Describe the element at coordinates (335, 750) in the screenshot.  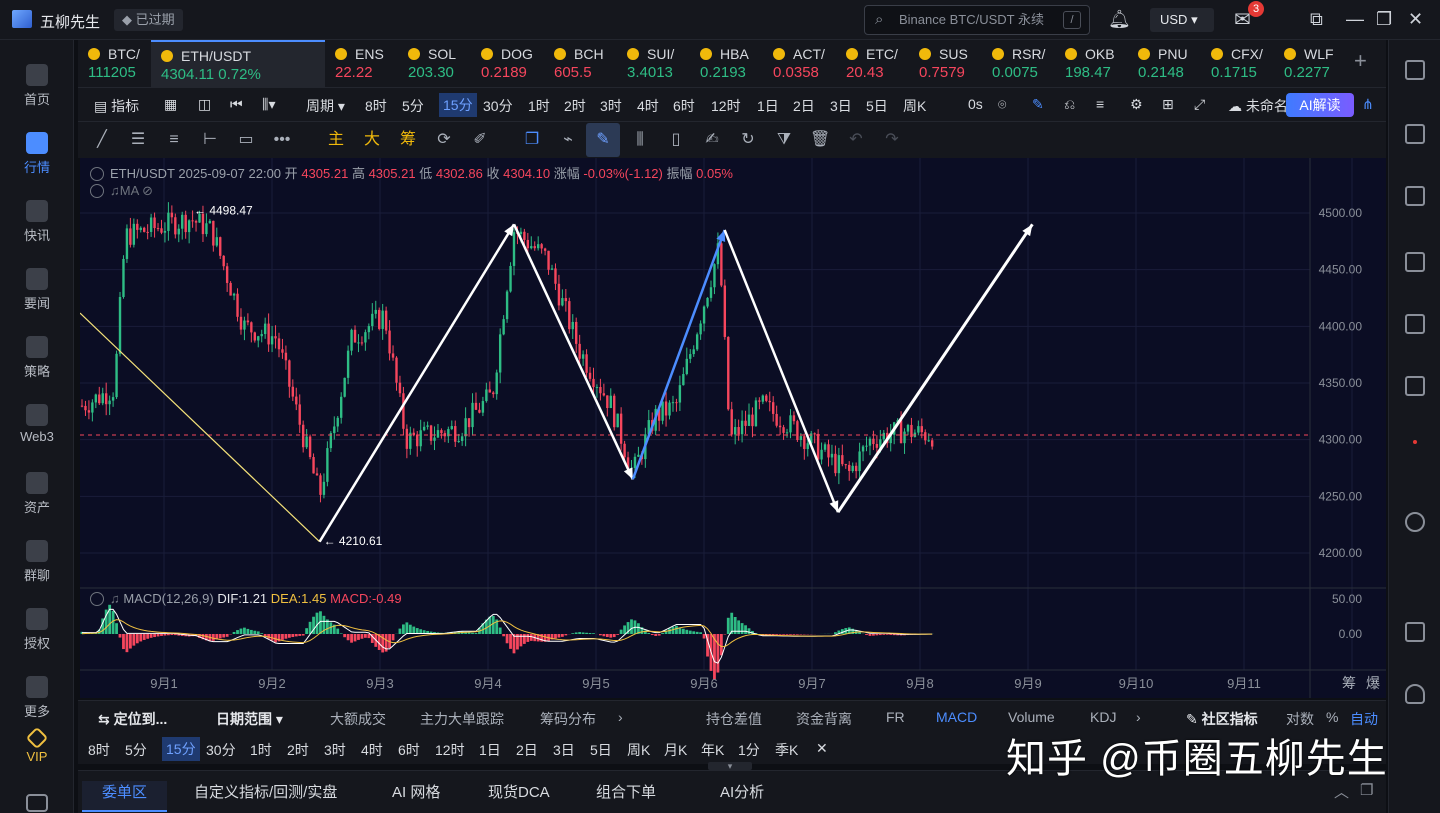
I see `period-3时: 3时` at that location.